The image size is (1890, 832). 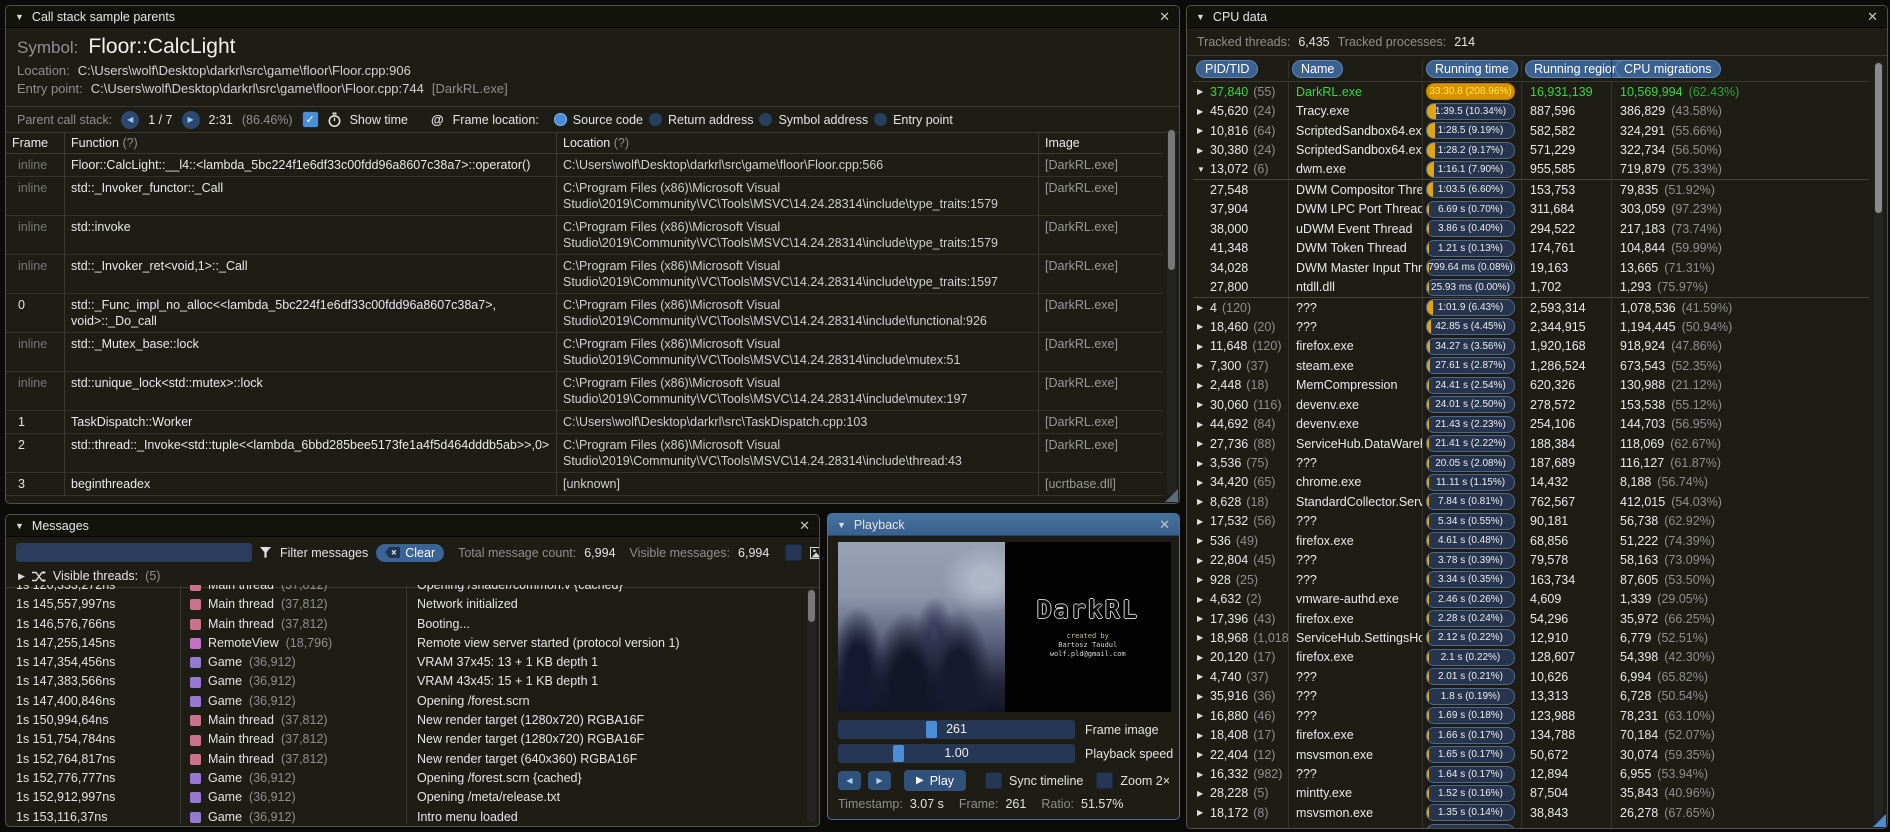 What do you see at coordinates (956, 729) in the screenshot?
I see `frame-image-slider: 261` at bounding box center [956, 729].